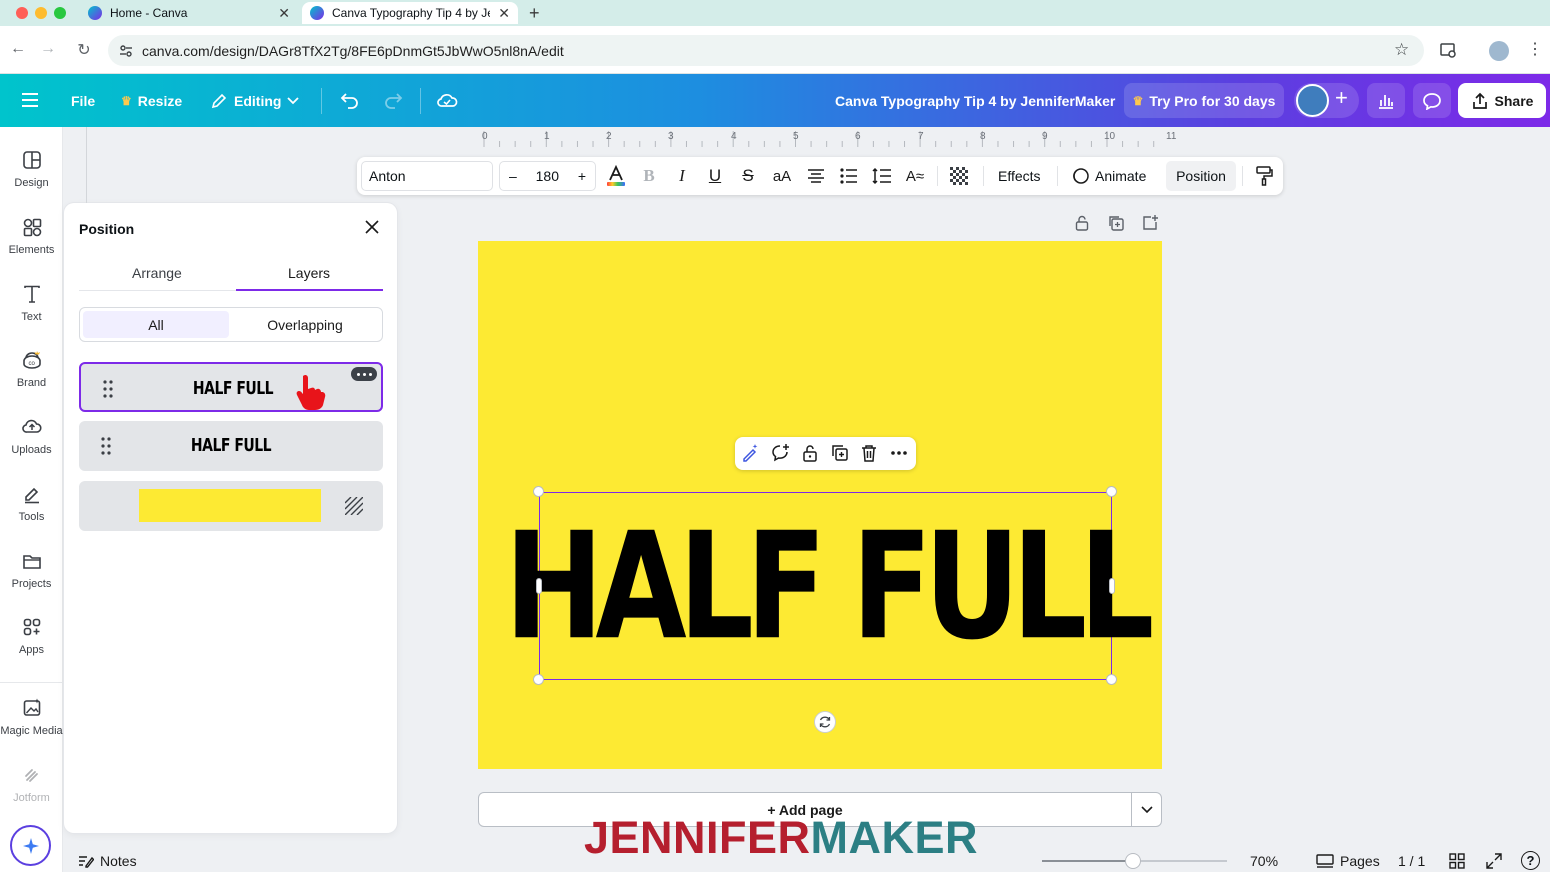 Image resolution: width=1550 pixels, height=872 pixels. I want to click on undo-icon, so click(350, 100).